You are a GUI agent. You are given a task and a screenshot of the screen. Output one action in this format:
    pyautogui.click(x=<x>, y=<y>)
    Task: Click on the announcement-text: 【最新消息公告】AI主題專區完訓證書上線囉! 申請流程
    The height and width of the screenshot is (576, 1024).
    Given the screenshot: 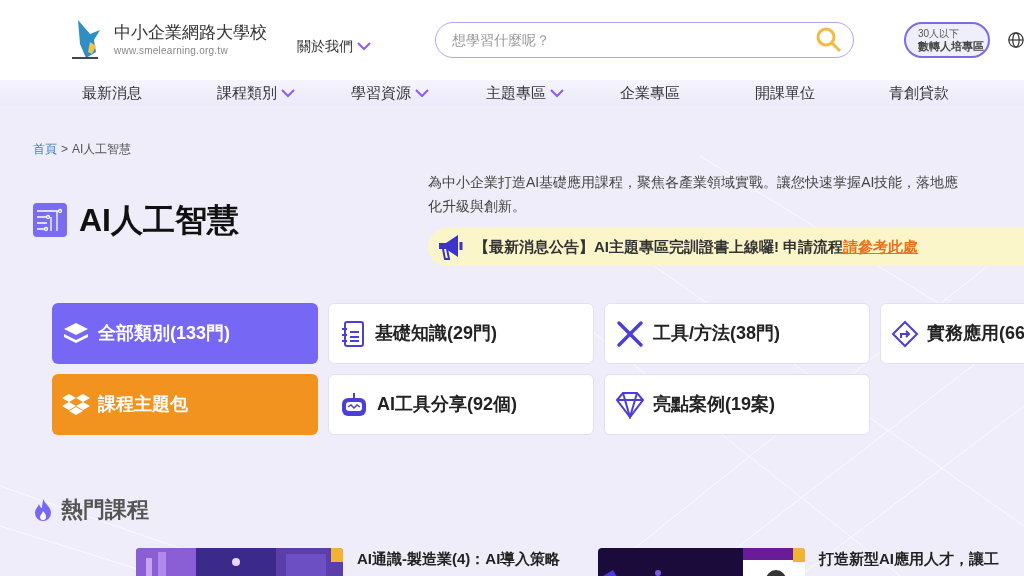 What is the action you would take?
    pyautogui.click(x=659, y=246)
    